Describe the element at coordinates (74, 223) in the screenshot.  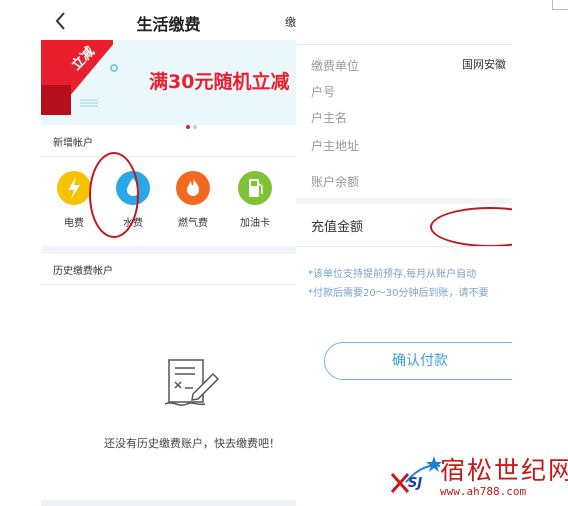
I see `service-label: 电费` at that location.